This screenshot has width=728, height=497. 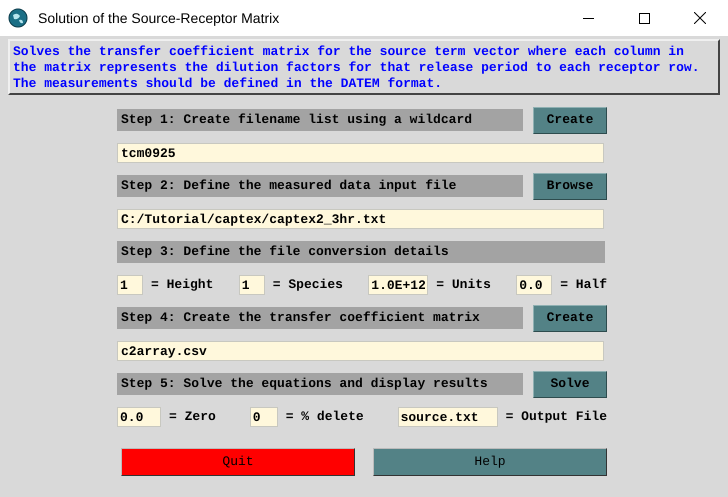 What do you see at coordinates (182, 285) in the screenshot?
I see `field-label: = Height` at bounding box center [182, 285].